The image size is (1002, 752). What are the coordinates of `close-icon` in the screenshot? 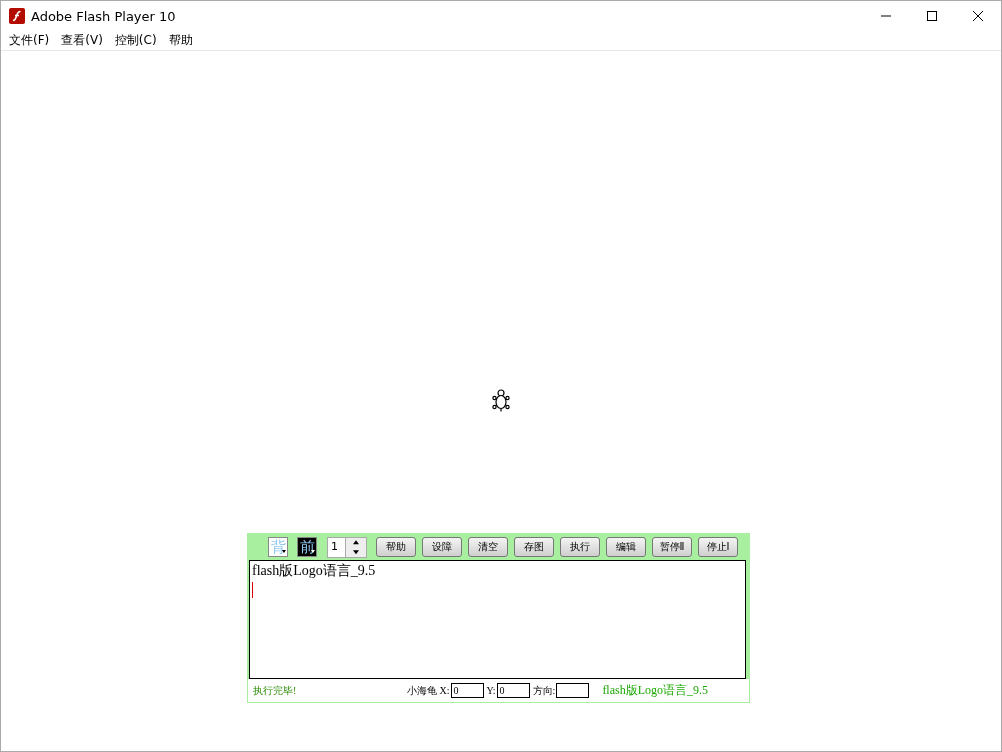 It's located at (978, 16).